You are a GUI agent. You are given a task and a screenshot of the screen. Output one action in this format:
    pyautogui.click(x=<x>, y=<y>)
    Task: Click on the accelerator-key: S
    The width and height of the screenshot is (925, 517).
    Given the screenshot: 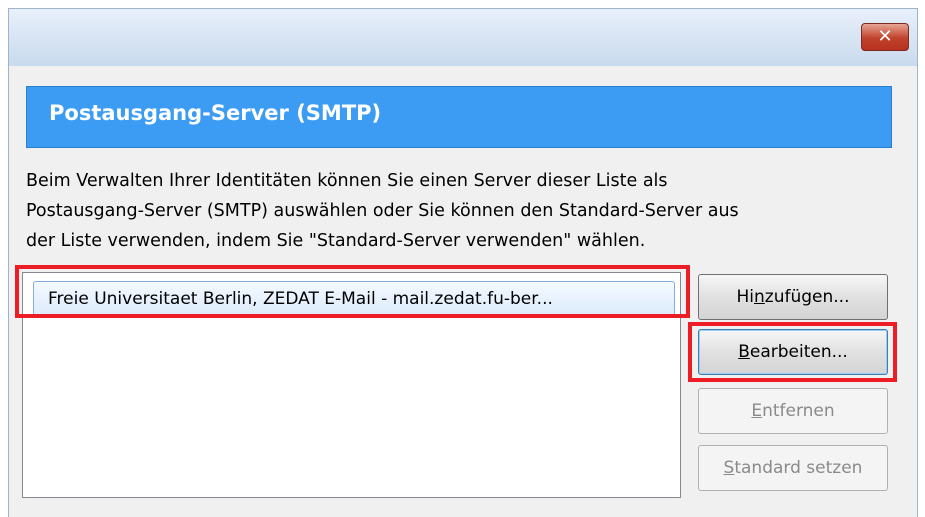 What is the action you would take?
    pyautogui.click(x=729, y=468)
    